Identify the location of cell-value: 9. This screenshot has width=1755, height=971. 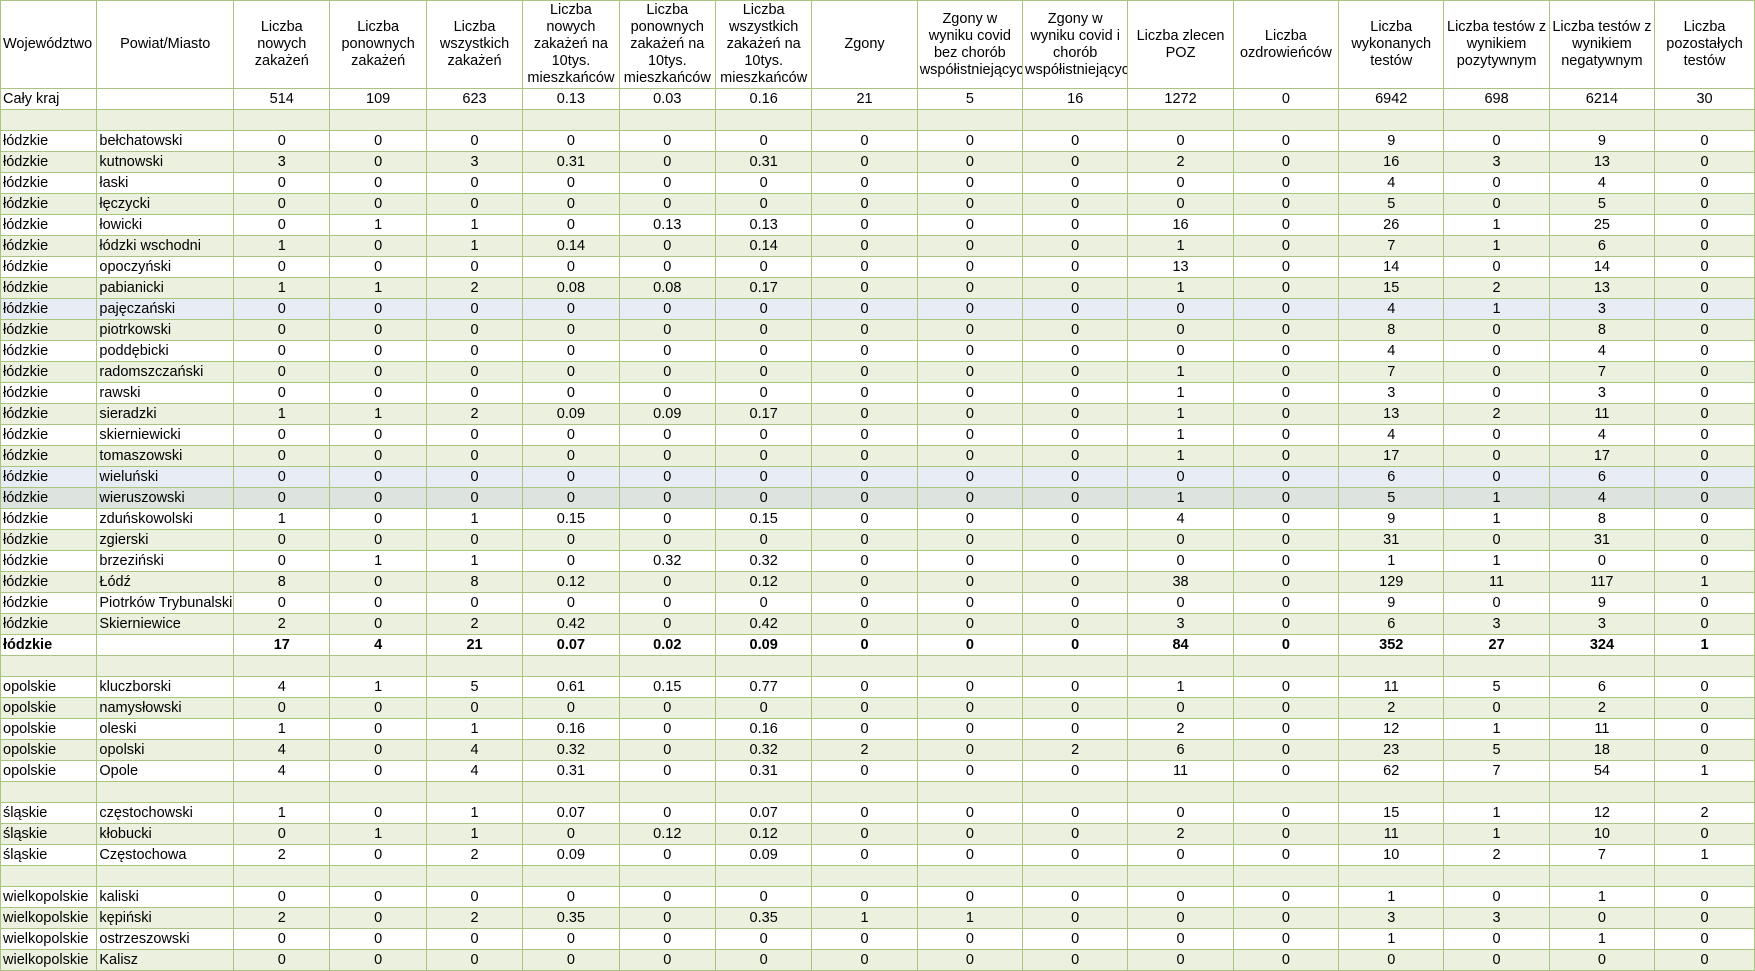
(1391, 519).